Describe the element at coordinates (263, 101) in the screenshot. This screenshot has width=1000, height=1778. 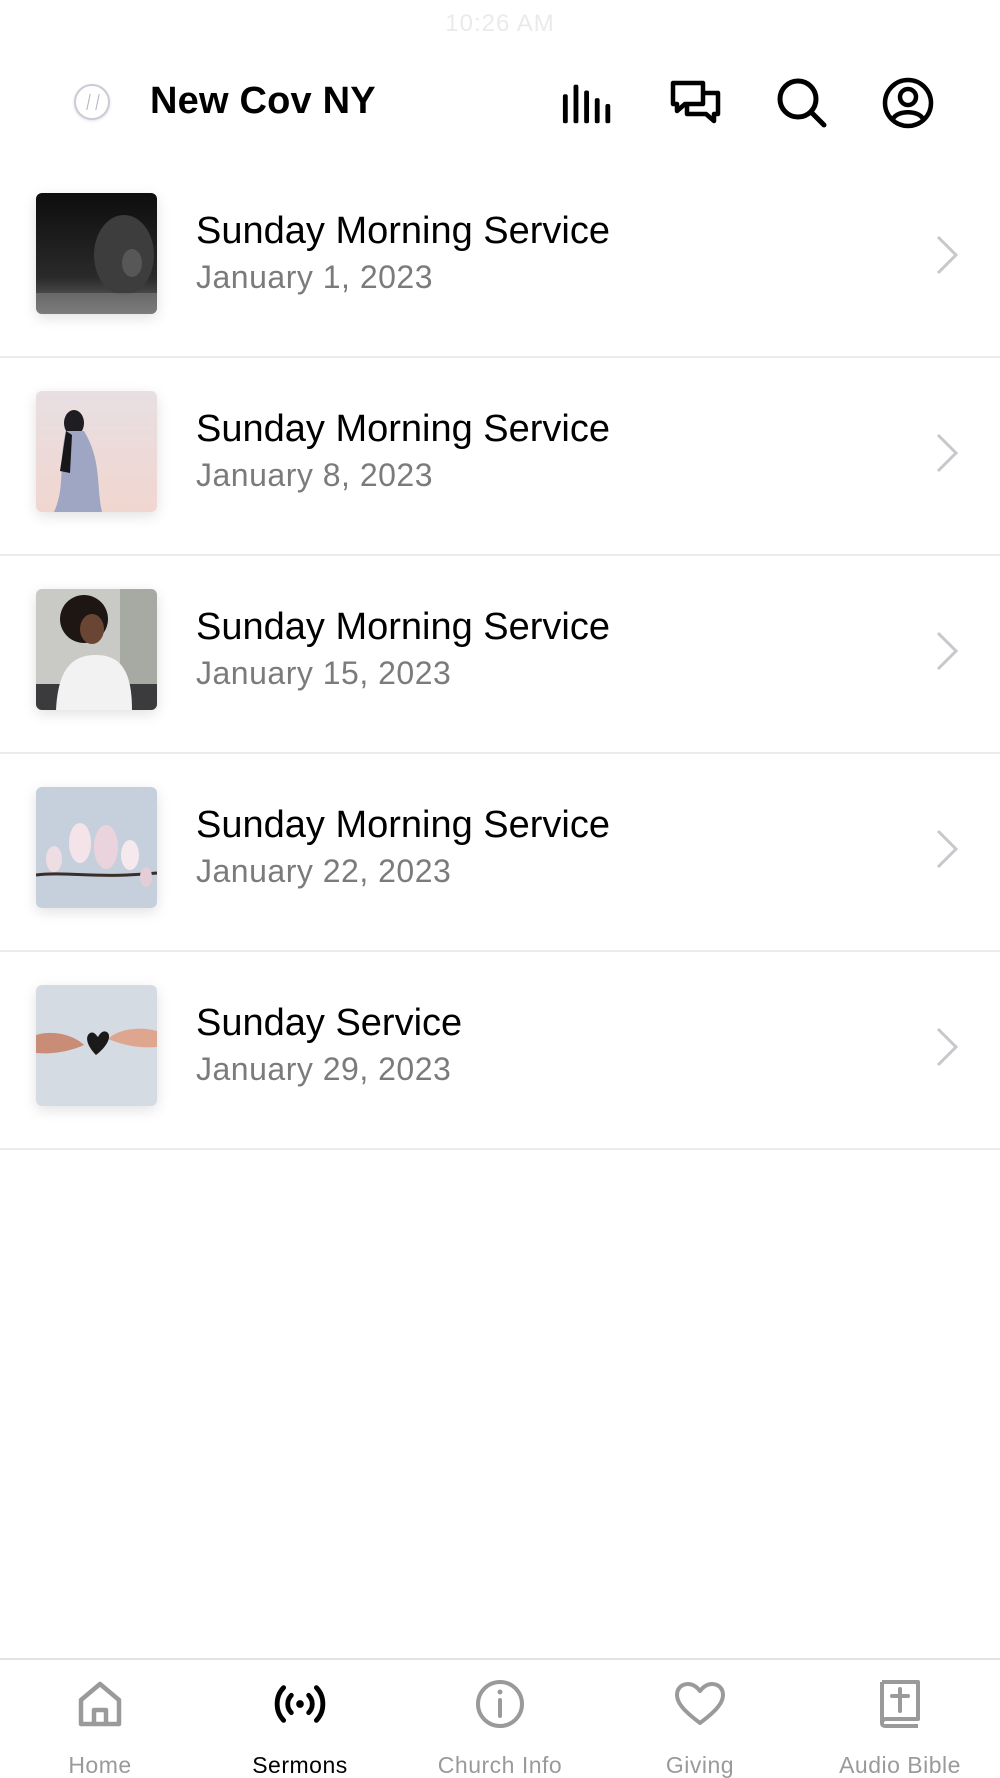
I see `app-title: New Cov NY` at that location.